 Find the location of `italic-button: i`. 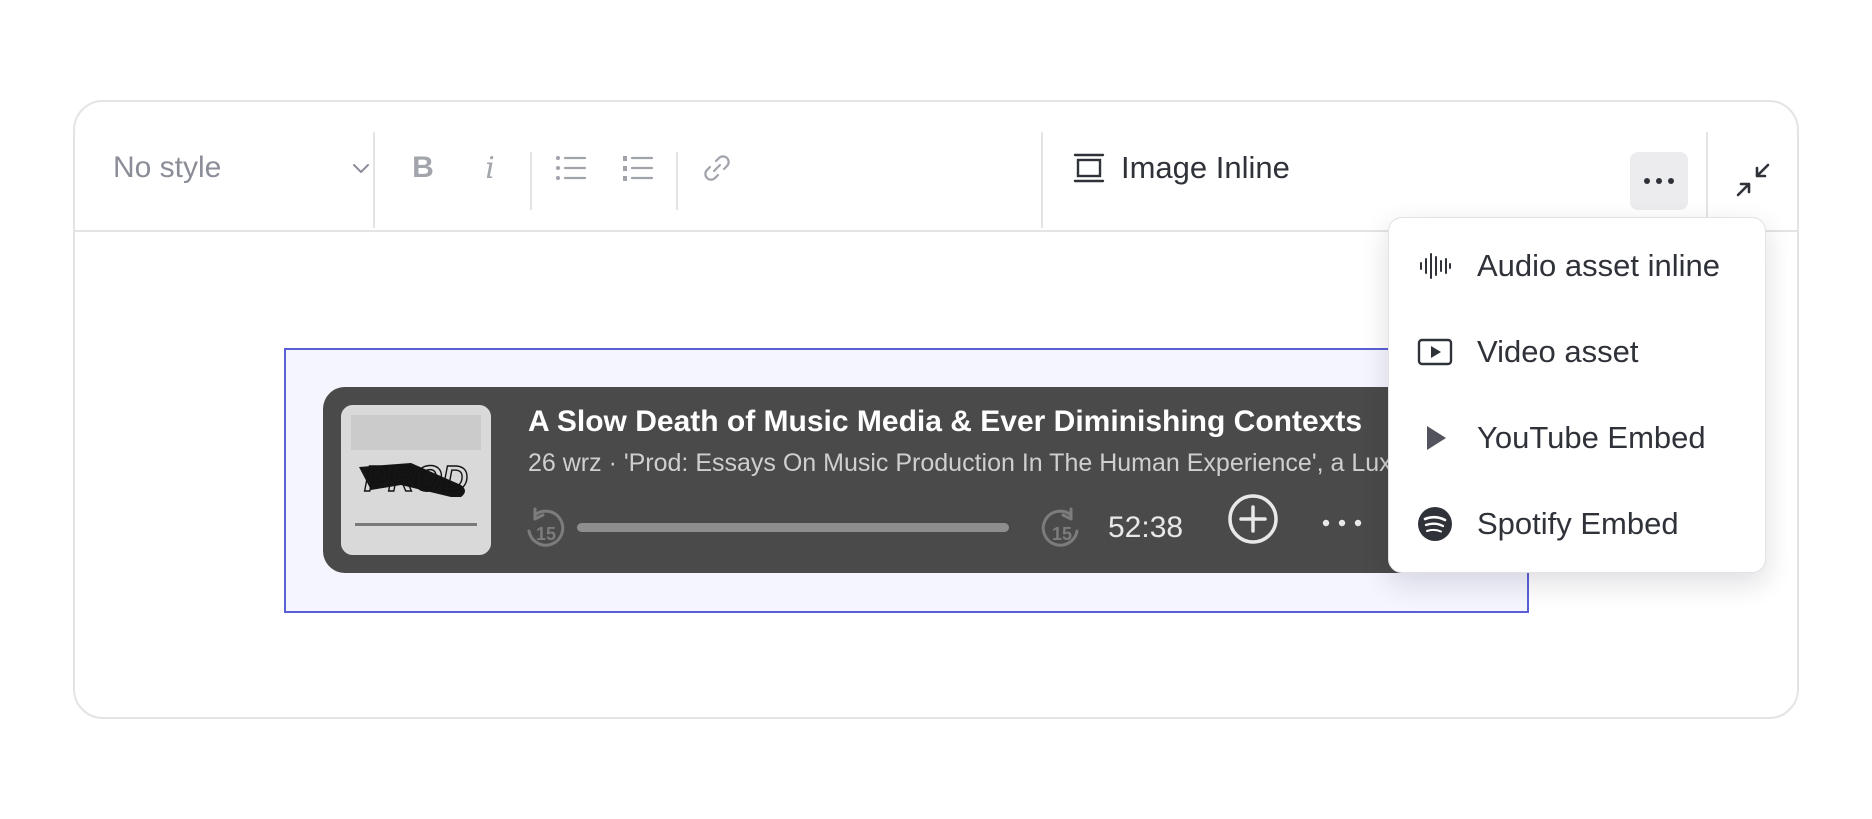

italic-button: i is located at coordinates (490, 168).